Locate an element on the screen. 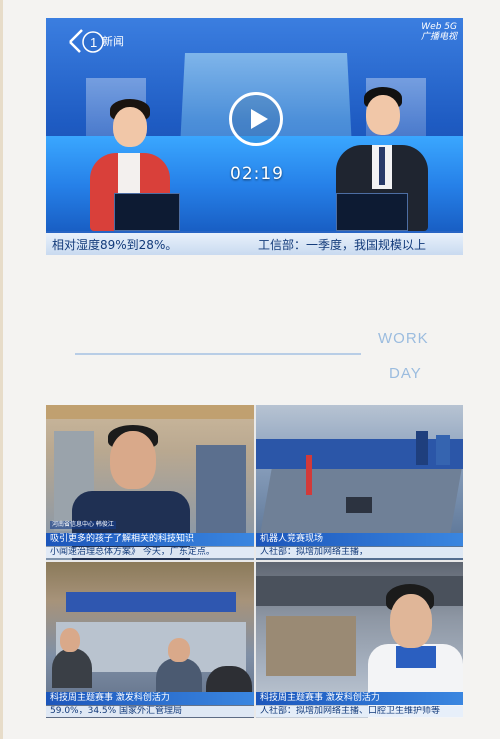  collage-tile-arena: 机器人竞赛现场 人社部：拟增加网络主播， is located at coordinates (359, 482).